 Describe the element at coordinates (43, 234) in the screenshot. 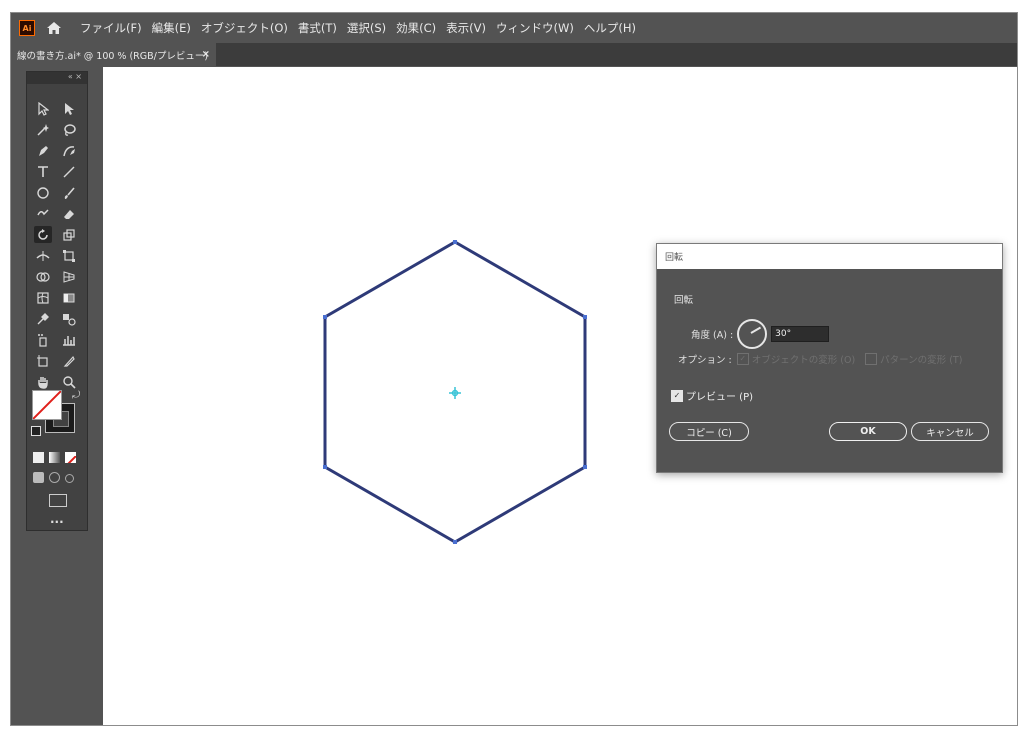

I see `rotate-tool-icon` at that location.